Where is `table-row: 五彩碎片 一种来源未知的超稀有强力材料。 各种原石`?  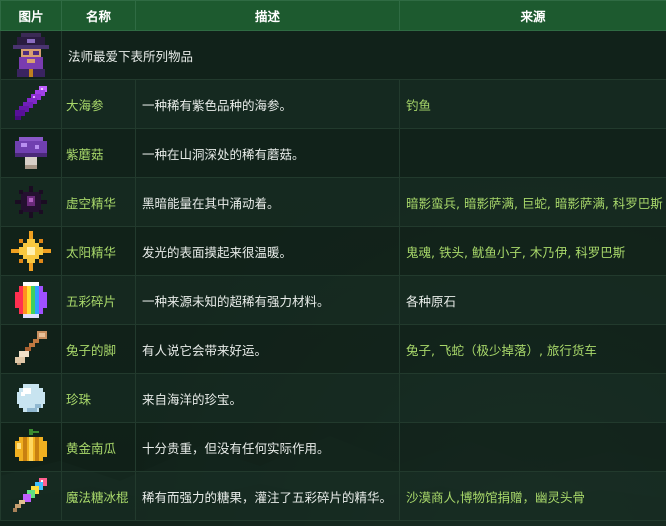 table-row: 五彩碎片 一种来源未知的超稀有强力材料。 各种原石 is located at coordinates (333, 300).